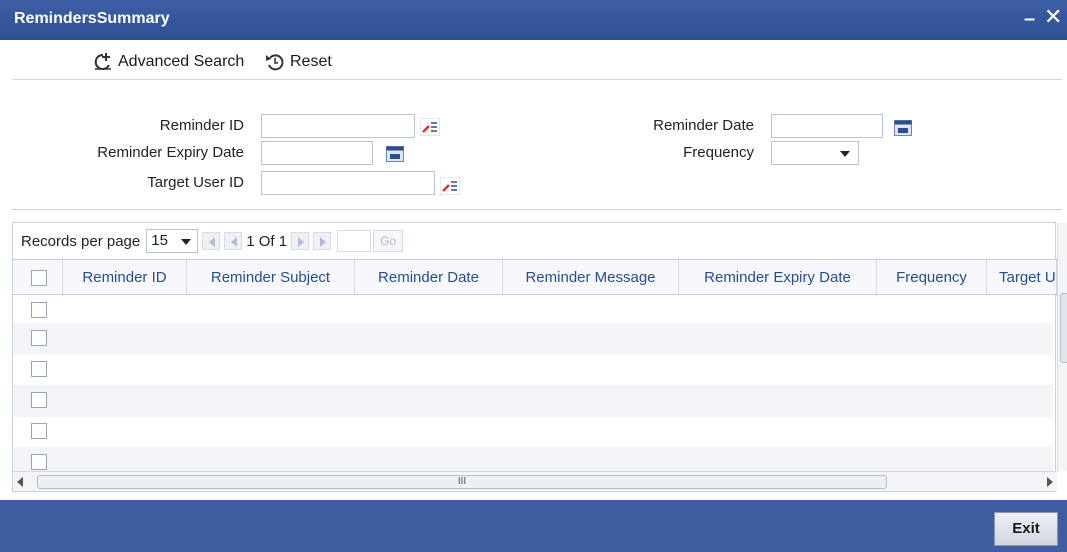 The height and width of the screenshot is (552, 1067). What do you see at coordinates (81, 241) in the screenshot?
I see `records-per-page-label: Records per page` at bounding box center [81, 241].